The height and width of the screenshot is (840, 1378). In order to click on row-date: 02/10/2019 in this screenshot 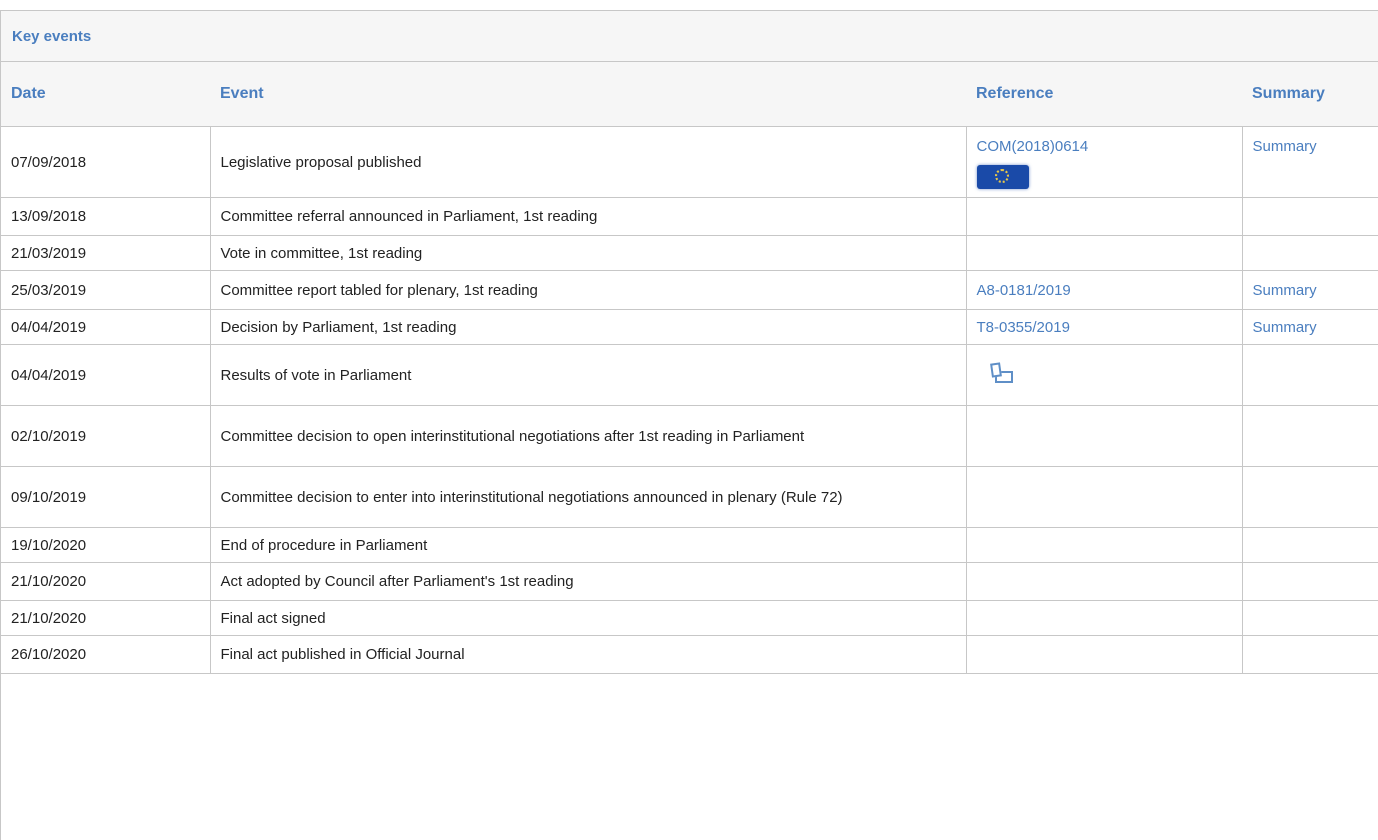, I will do `click(106, 436)`.